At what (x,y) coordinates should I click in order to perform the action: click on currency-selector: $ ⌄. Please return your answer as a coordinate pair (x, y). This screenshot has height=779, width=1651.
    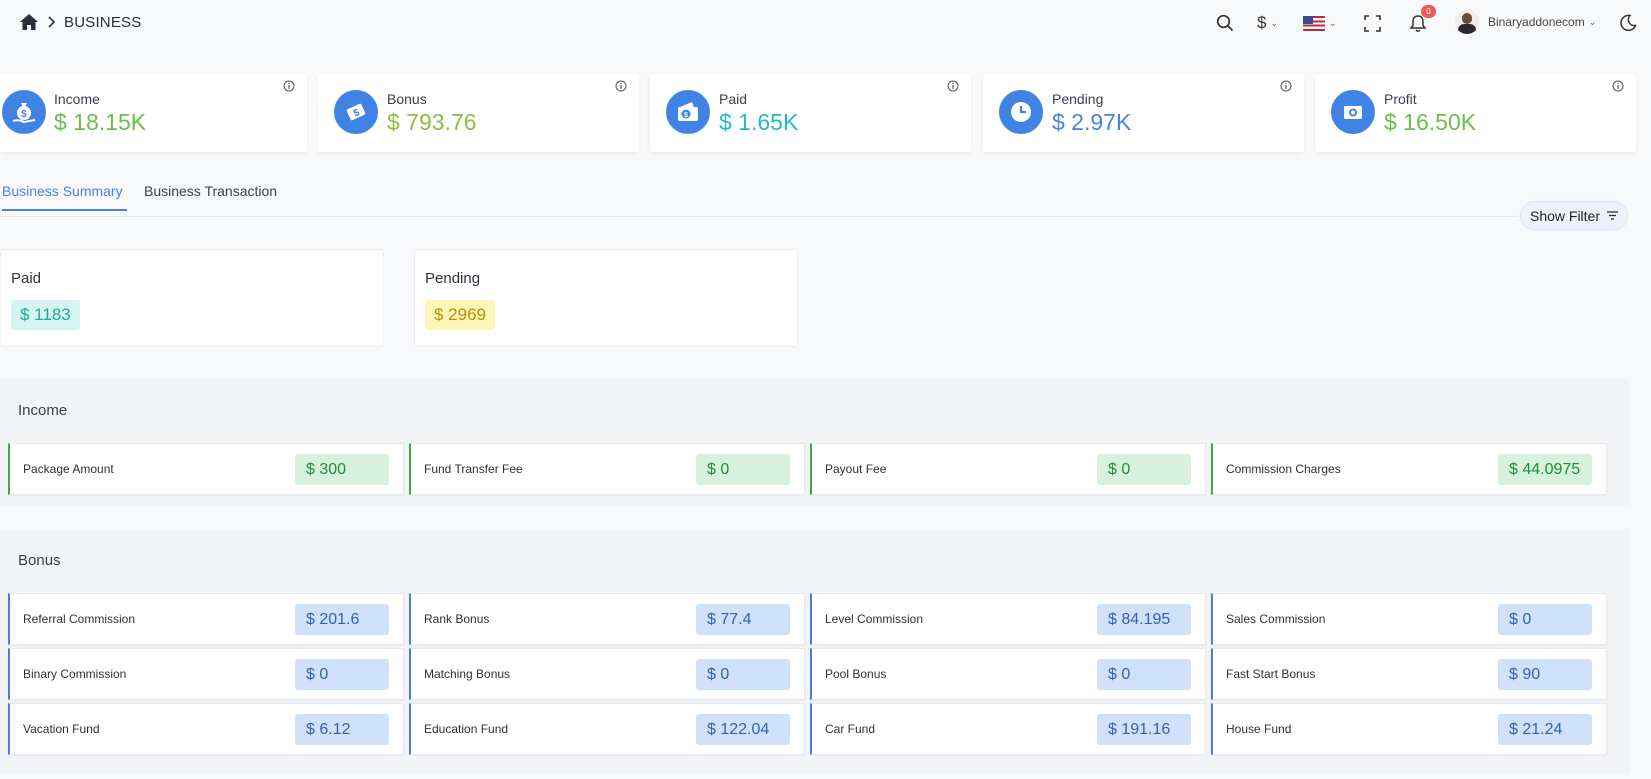
    Looking at the image, I should click on (1267, 23).